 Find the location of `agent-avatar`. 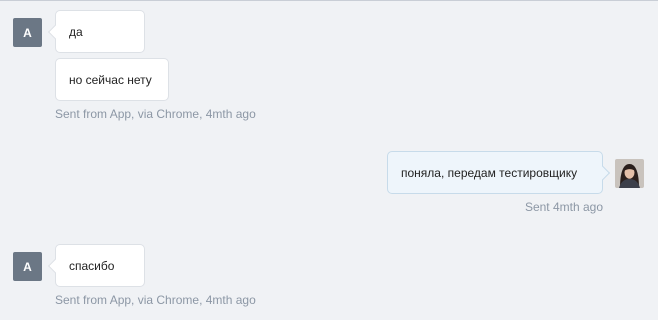

agent-avatar is located at coordinates (629, 173).